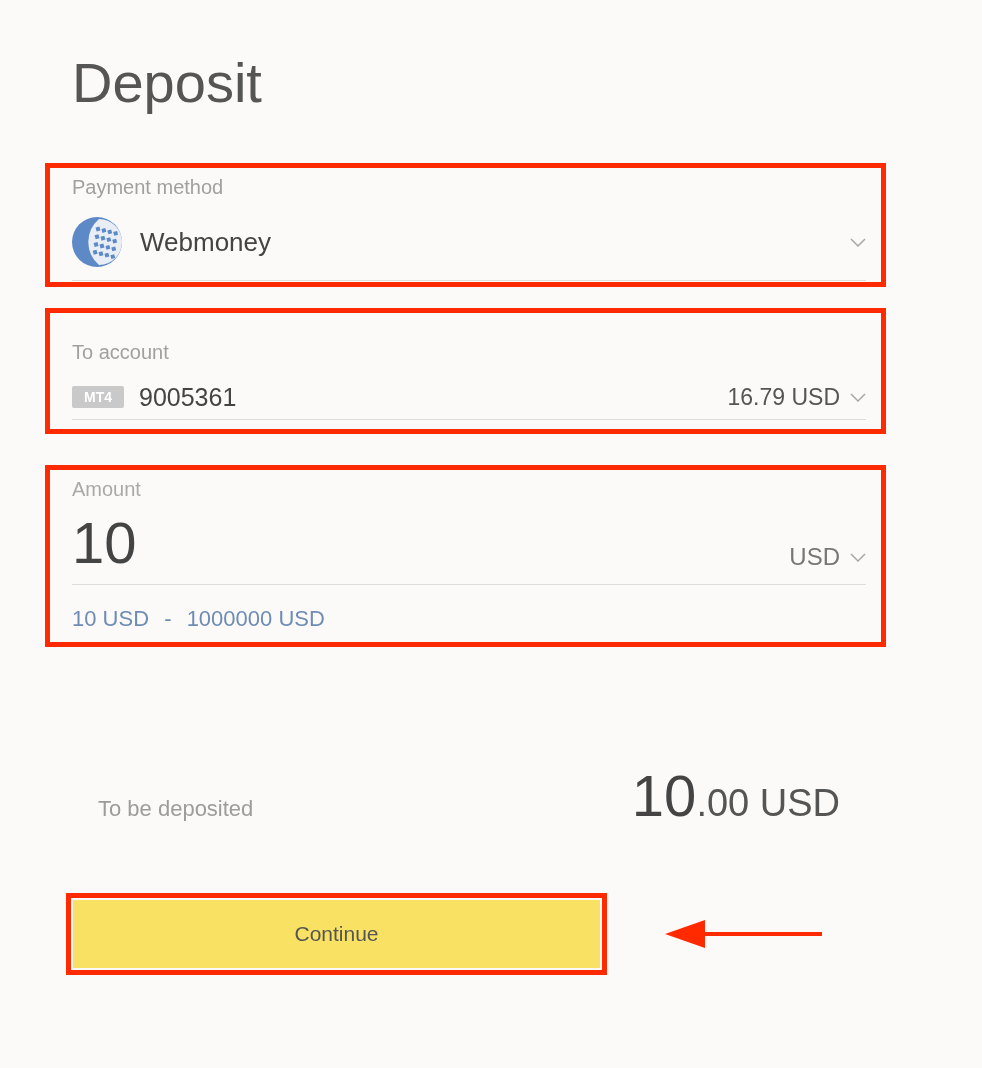  Describe the element at coordinates (199, 619) in the screenshot. I see `amount-range-text: 10 USD - 1000000 USD` at that location.